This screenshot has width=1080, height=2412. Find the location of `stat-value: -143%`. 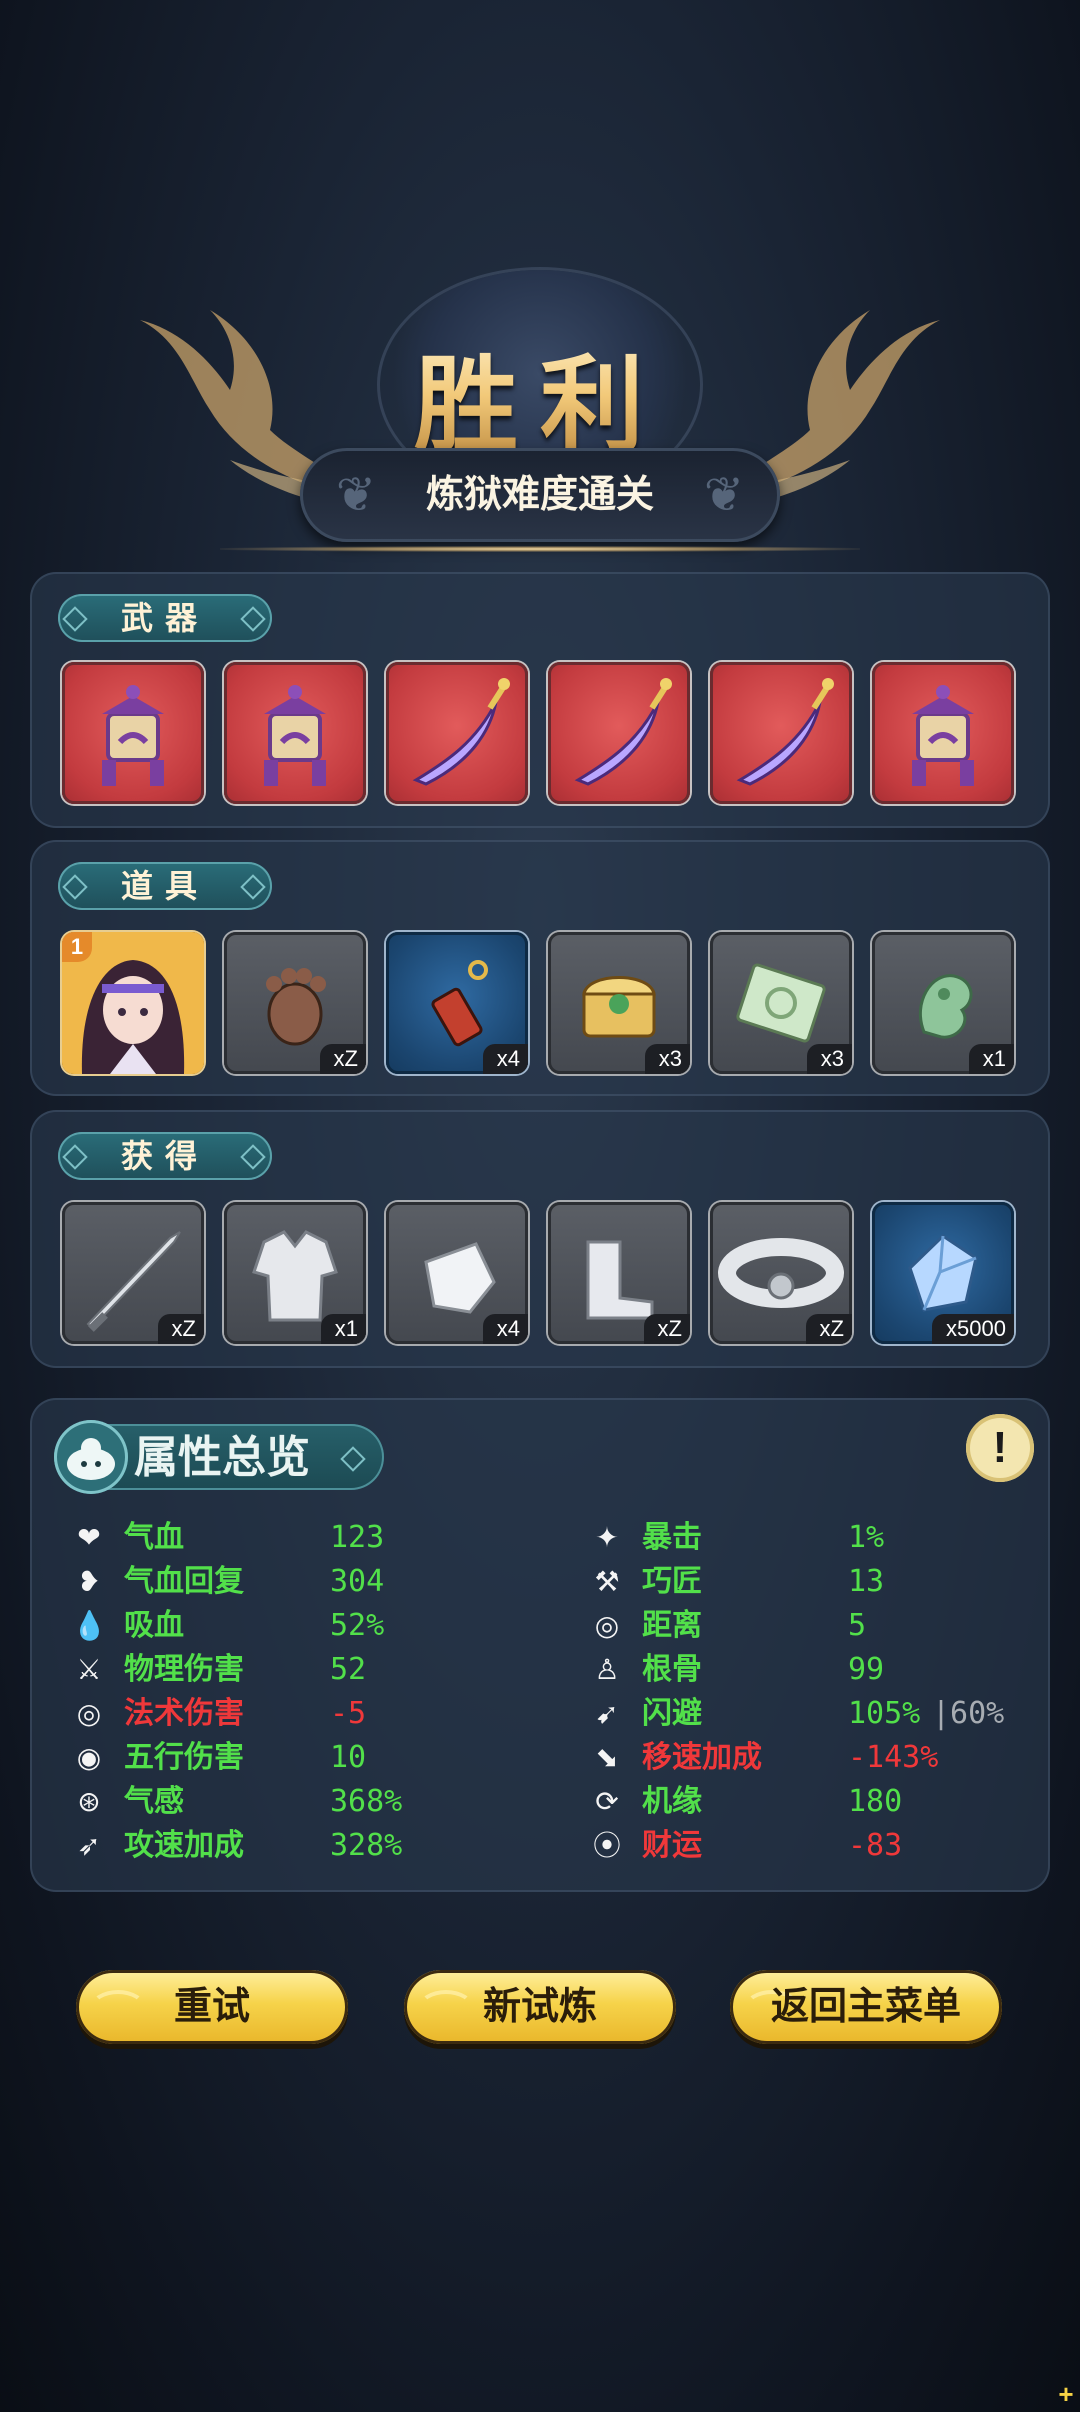

stat-value: -143% is located at coordinates (893, 1757).